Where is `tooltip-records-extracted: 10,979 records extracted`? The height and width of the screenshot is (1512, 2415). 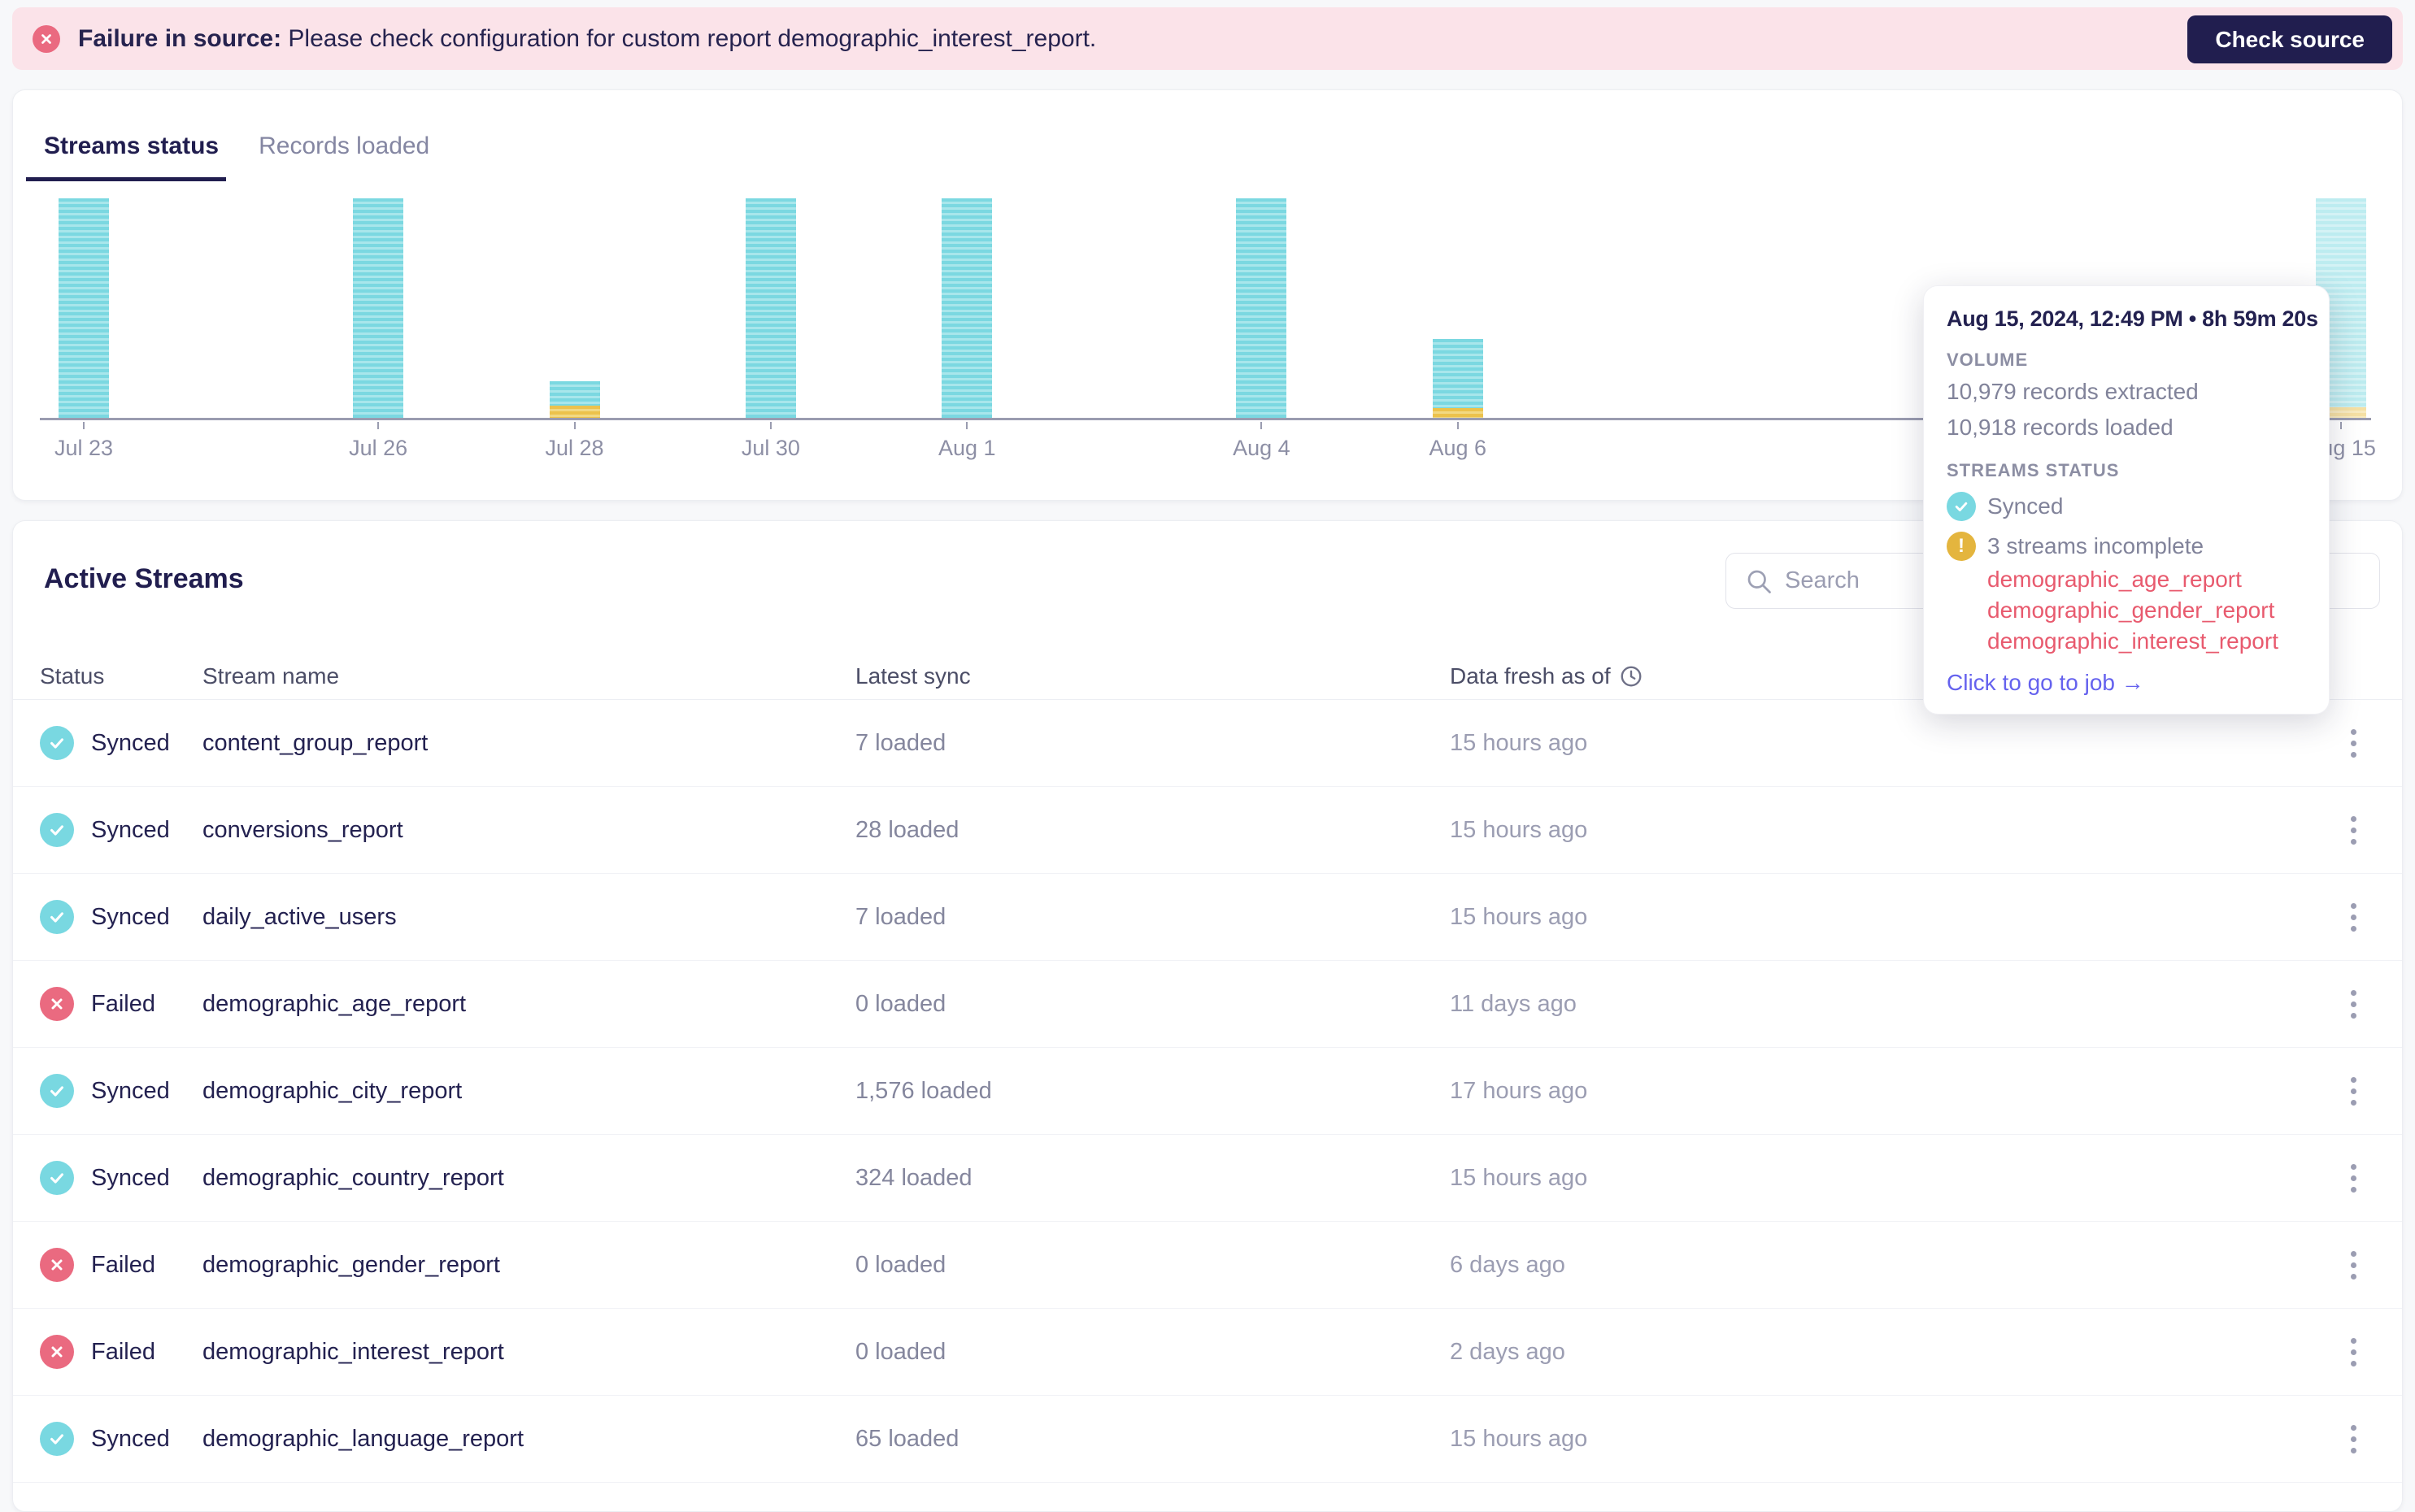 tooltip-records-extracted: 10,979 records extracted is located at coordinates (2073, 391).